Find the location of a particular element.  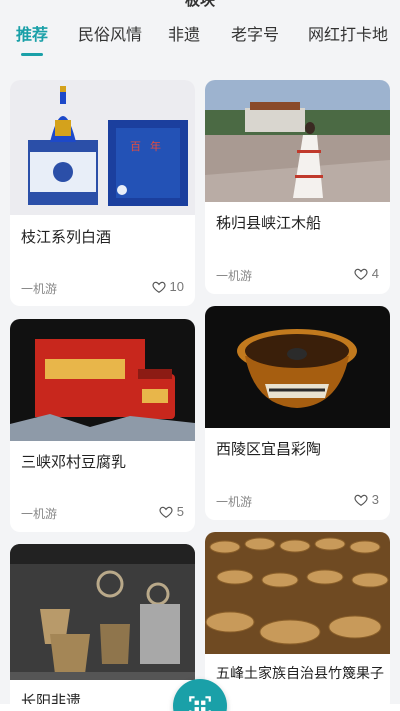

category-tabs: 推荐 民俗风情 非遗 老字号 网红打卡地 is located at coordinates (200, 40).